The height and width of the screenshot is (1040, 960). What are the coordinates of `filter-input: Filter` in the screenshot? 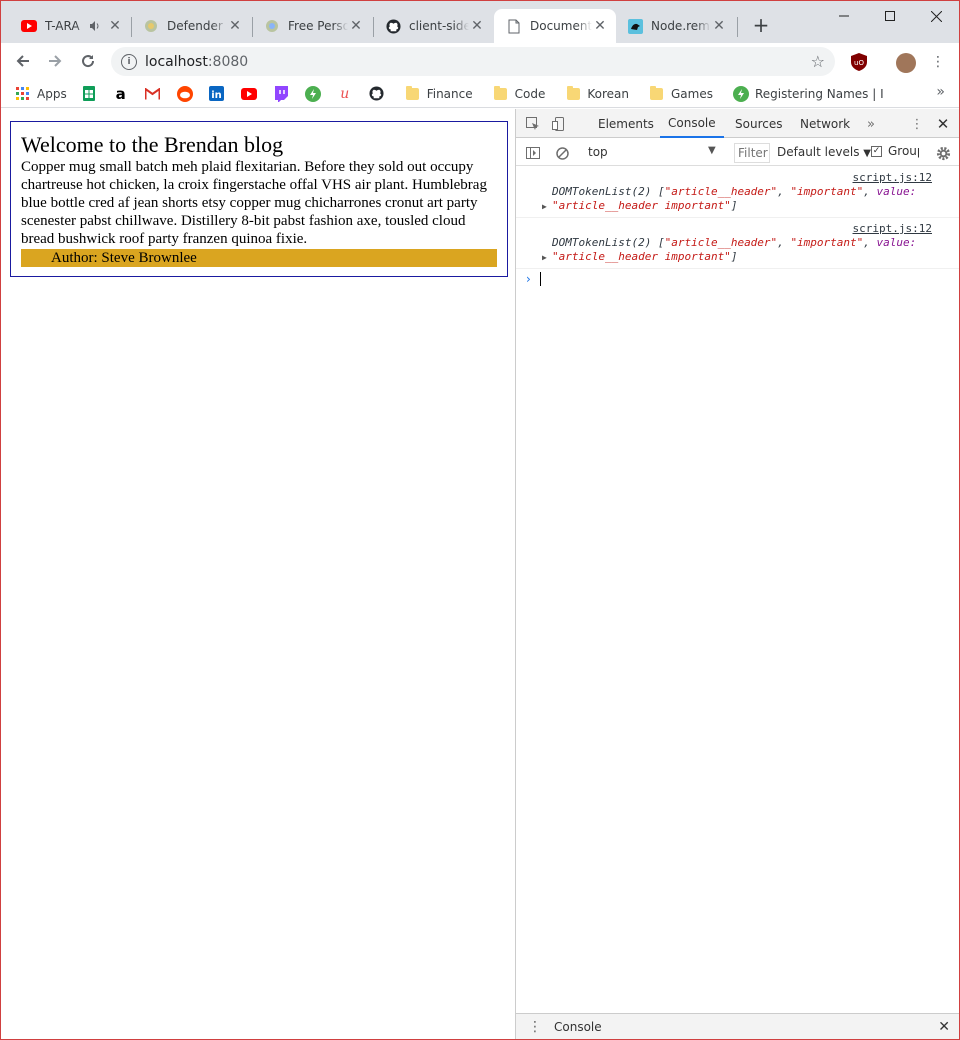 It's located at (752, 153).